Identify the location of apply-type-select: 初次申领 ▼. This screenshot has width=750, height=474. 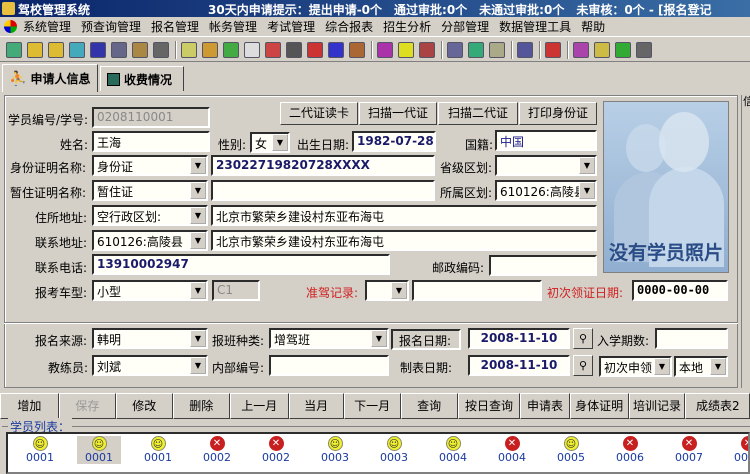
(635, 366).